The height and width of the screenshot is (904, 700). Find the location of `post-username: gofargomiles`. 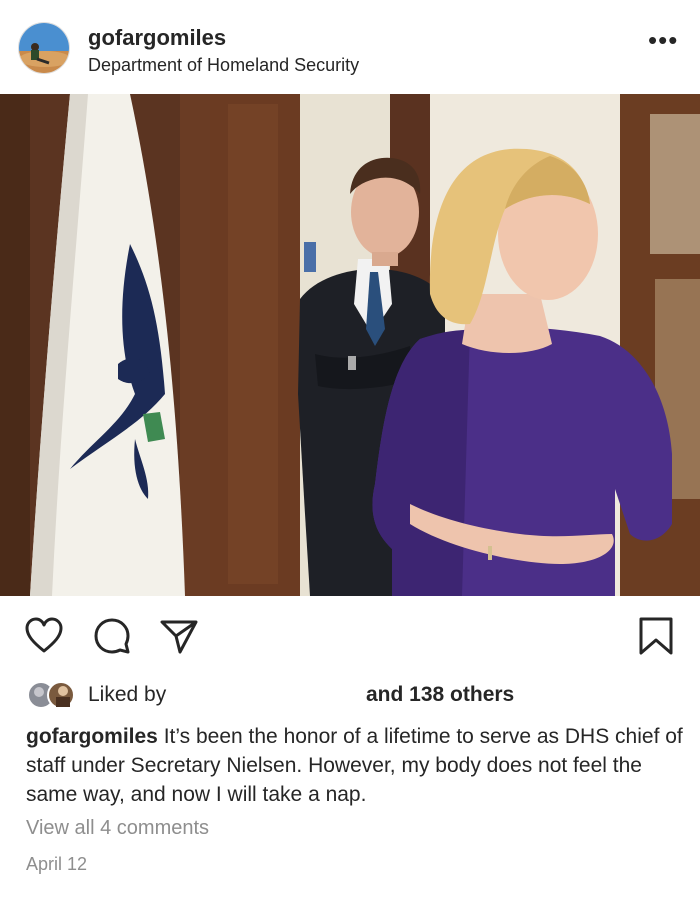

post-username: gofargomiles is located at coordinates (157, 38).